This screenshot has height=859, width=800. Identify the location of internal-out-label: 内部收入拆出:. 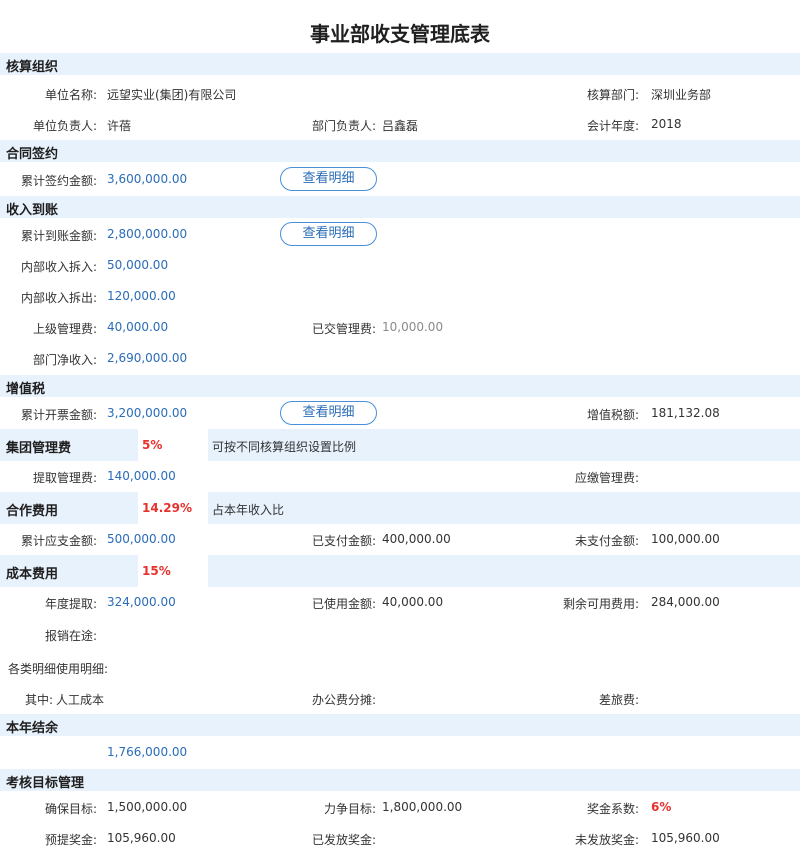
(58, 298).